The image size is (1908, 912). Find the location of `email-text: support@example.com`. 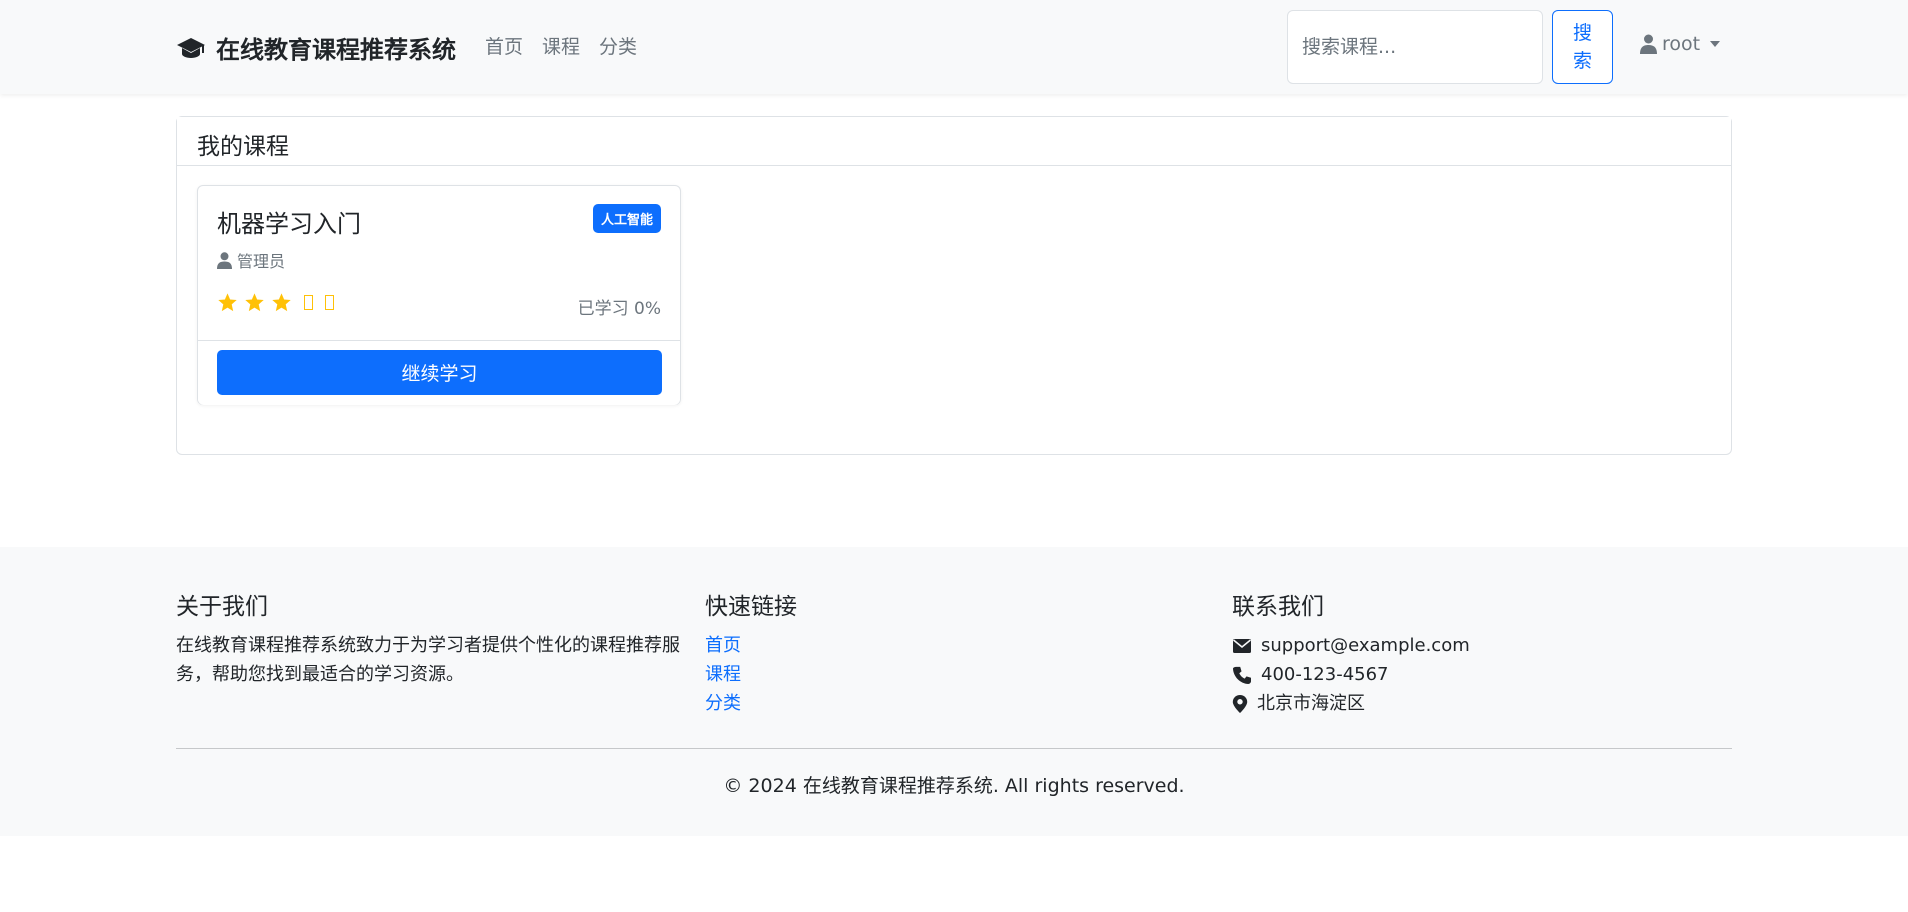

email-text: support@example.com is located at coordinates (1365, 645).